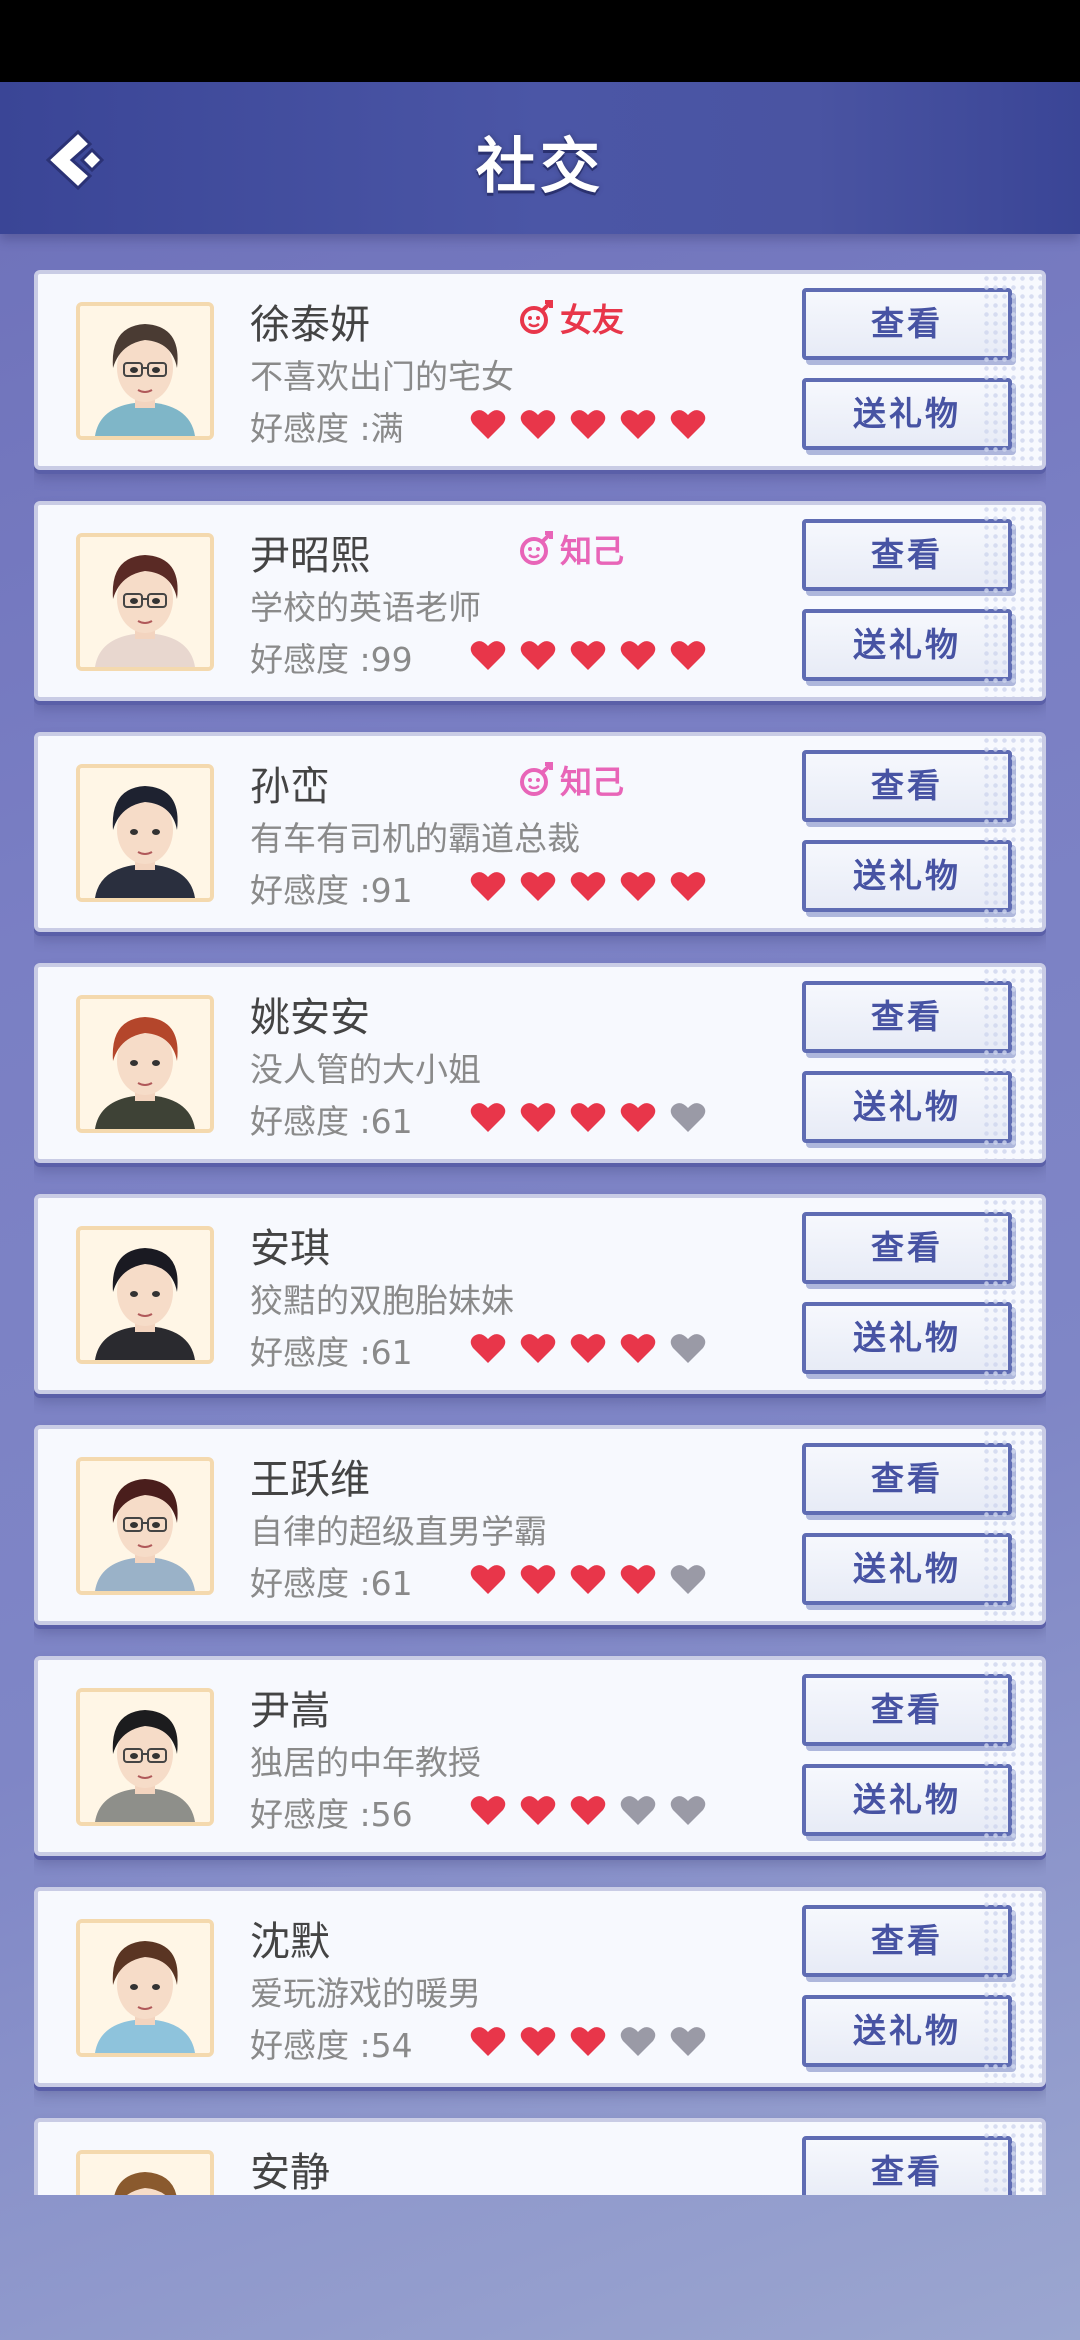 This screenshot has height=2340, width=1080. What do you see at coordinates (540, 370) in the screenshot?
I see `character-card: 徐泰妍 女友 不喜欢出门的宅女 好感度 :满 查看 送礼物` at bounding box center [540, 370].